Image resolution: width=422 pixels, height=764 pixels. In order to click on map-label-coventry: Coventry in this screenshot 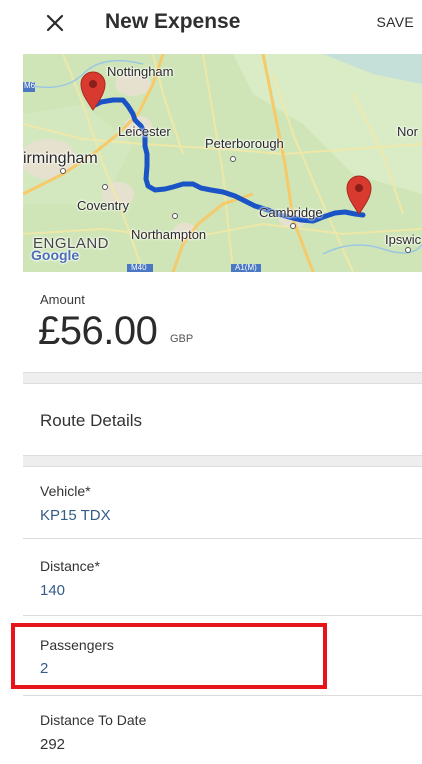, I will do `click(103, 205)`.